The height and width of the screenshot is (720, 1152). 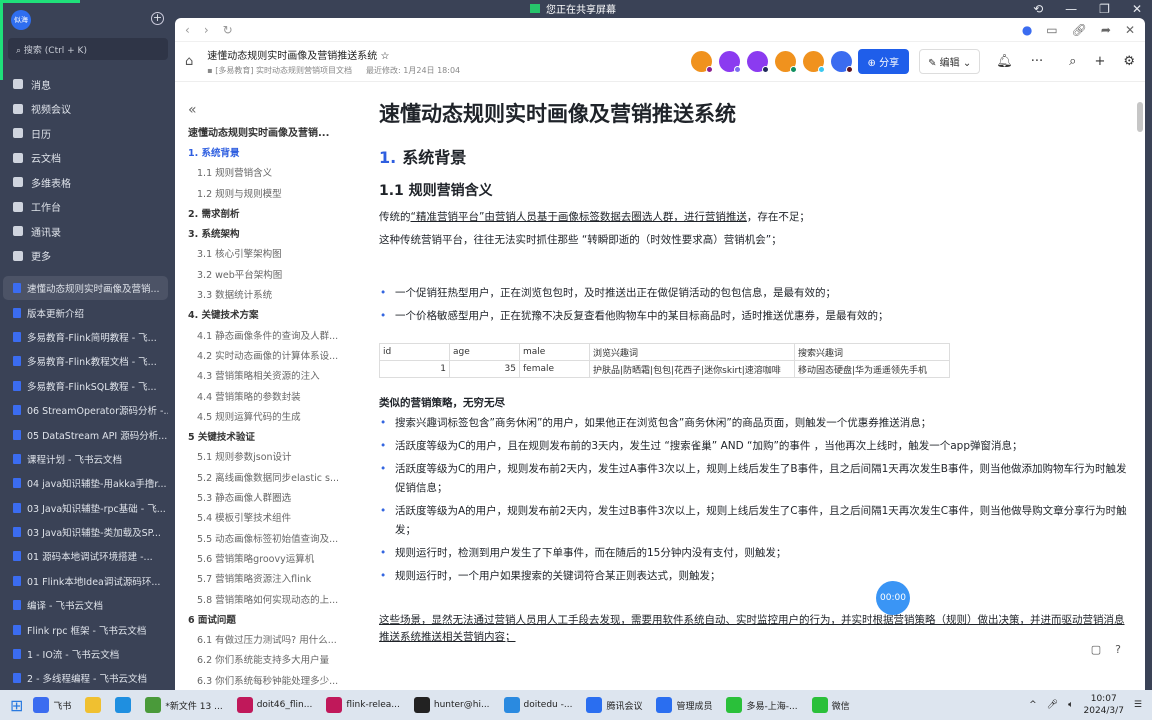 I want to click on outline-item: 3. 系统架构, so click(x=264, y=235).